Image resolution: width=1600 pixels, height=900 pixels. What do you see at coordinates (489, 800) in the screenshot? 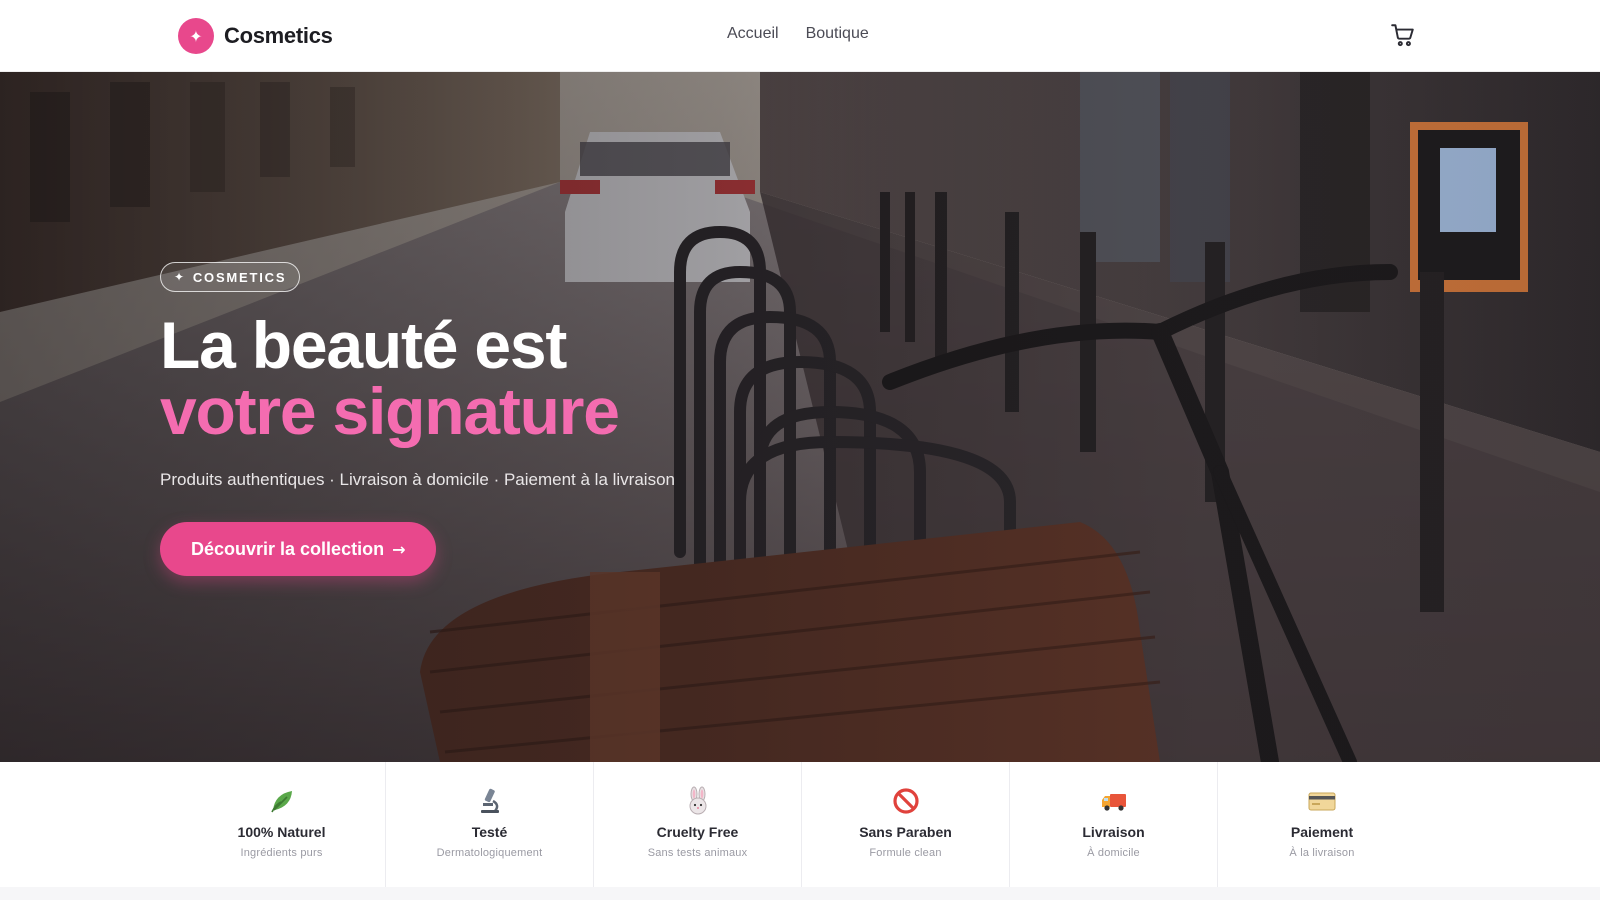
I see `microscope-icon` at bounding box center [489, 800].